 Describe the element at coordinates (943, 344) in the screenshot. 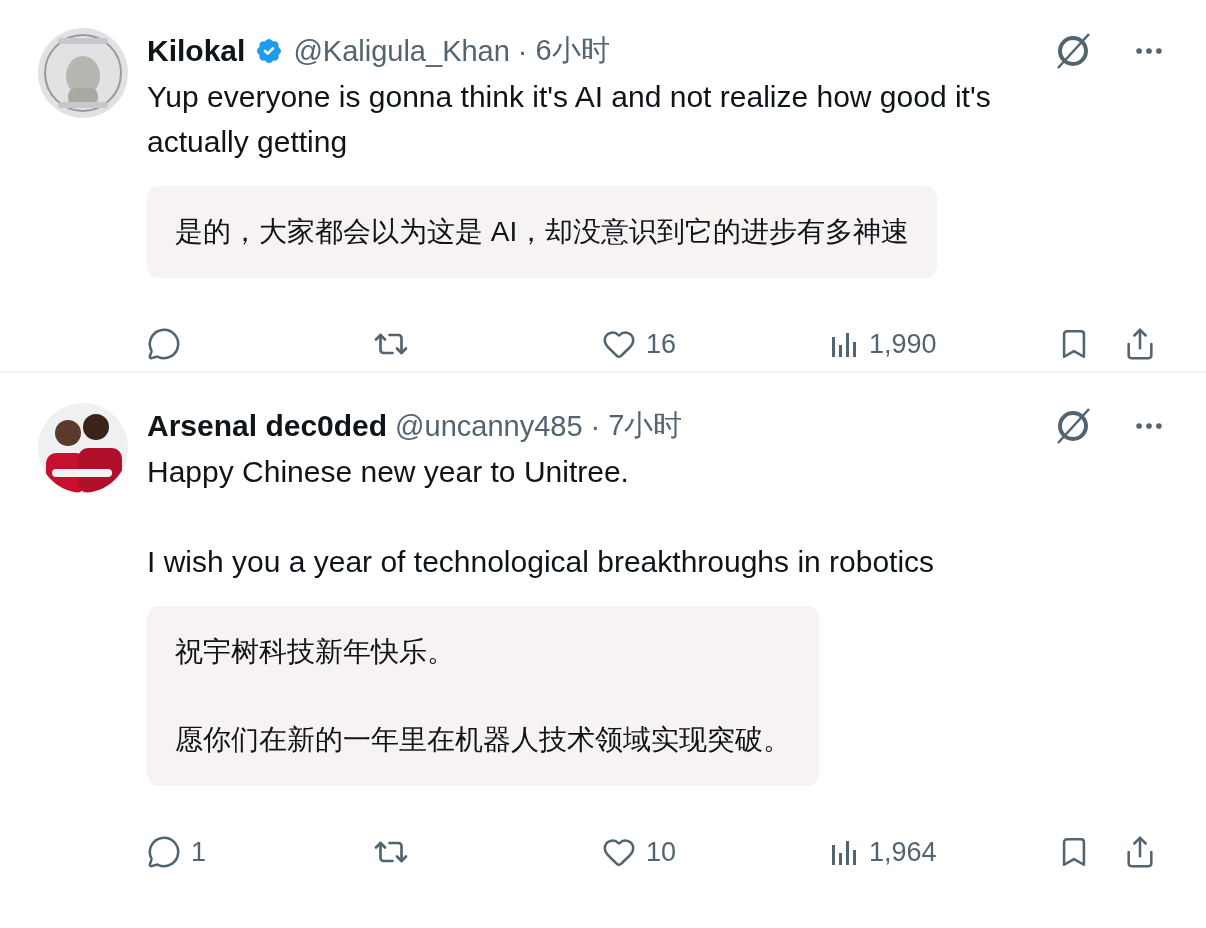

I see `views-button: 1,990` at that location.